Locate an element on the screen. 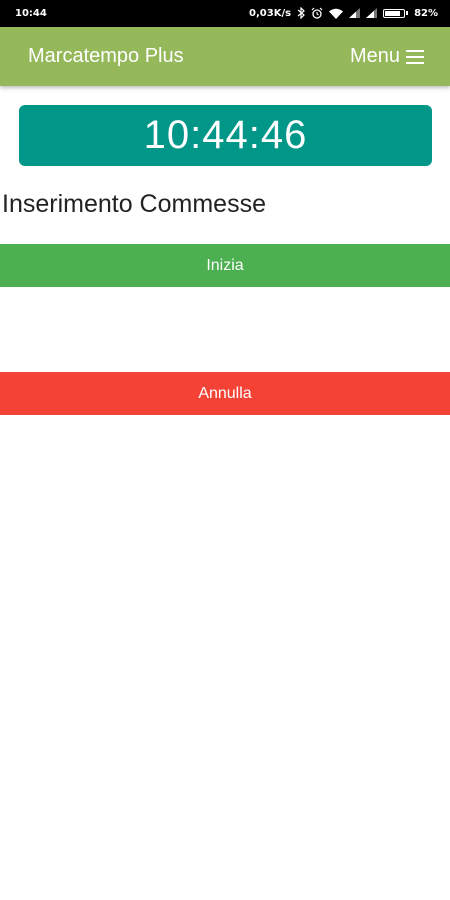 This screenshot has height=900, width=450. clock-time: 10:44:46 is located at coordinates (225, 135).